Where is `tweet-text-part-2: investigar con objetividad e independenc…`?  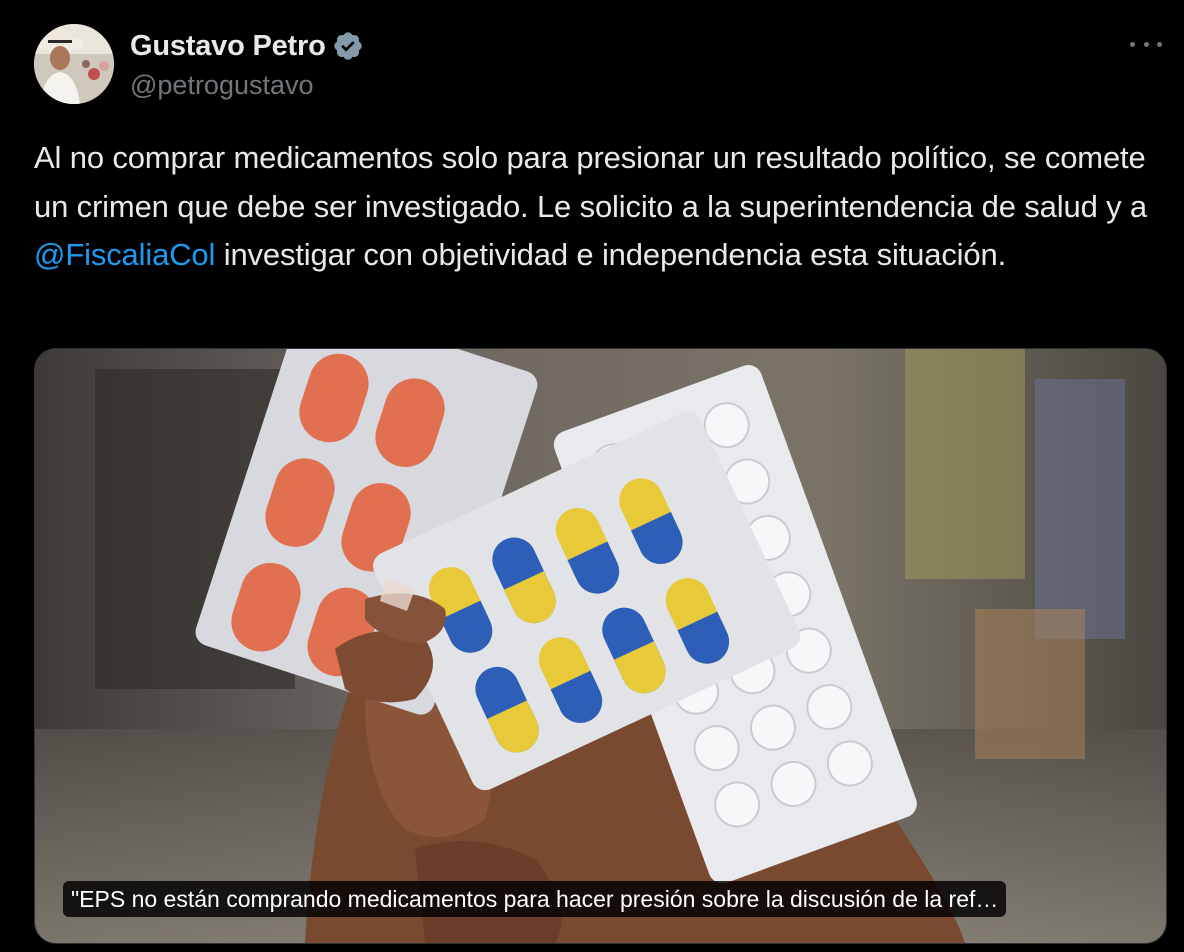
tweet-text-part-2: investigar con objetividad e independenc… is located at coordinates (611, 254).